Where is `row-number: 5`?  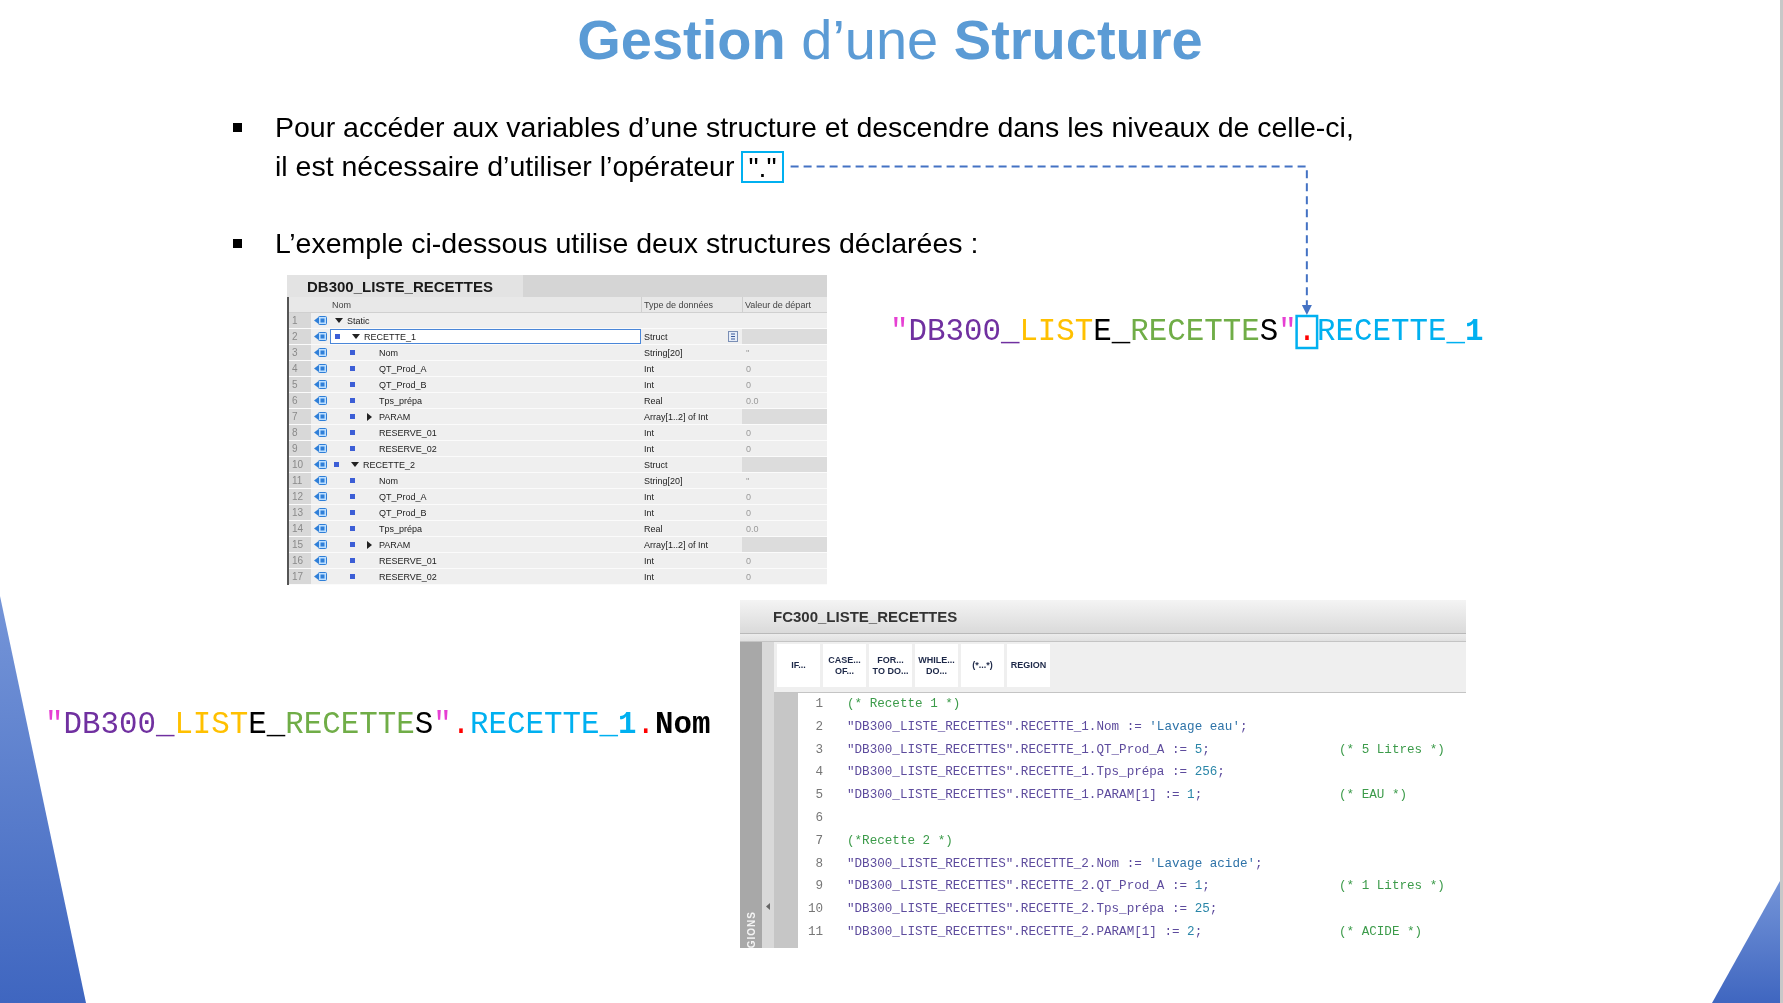 row-number: 5 is located at coordinates (300, 384).